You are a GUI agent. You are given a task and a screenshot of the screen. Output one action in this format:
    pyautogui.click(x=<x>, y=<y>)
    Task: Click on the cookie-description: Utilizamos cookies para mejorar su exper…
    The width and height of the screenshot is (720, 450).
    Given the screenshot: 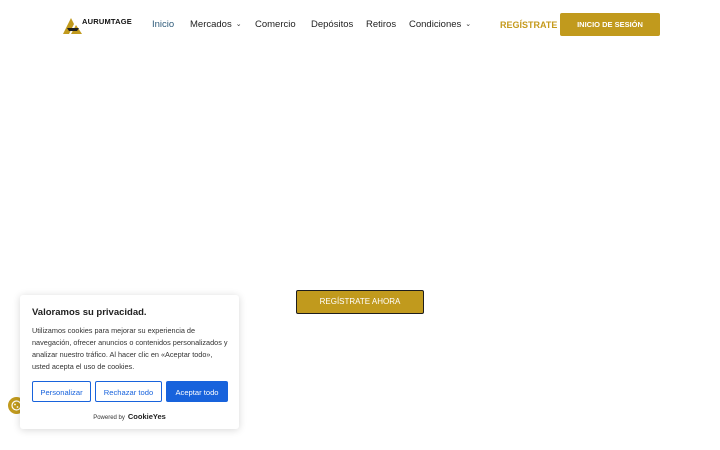 What is the action you would take?
    pyautogui.click(x=130, y=348)
    